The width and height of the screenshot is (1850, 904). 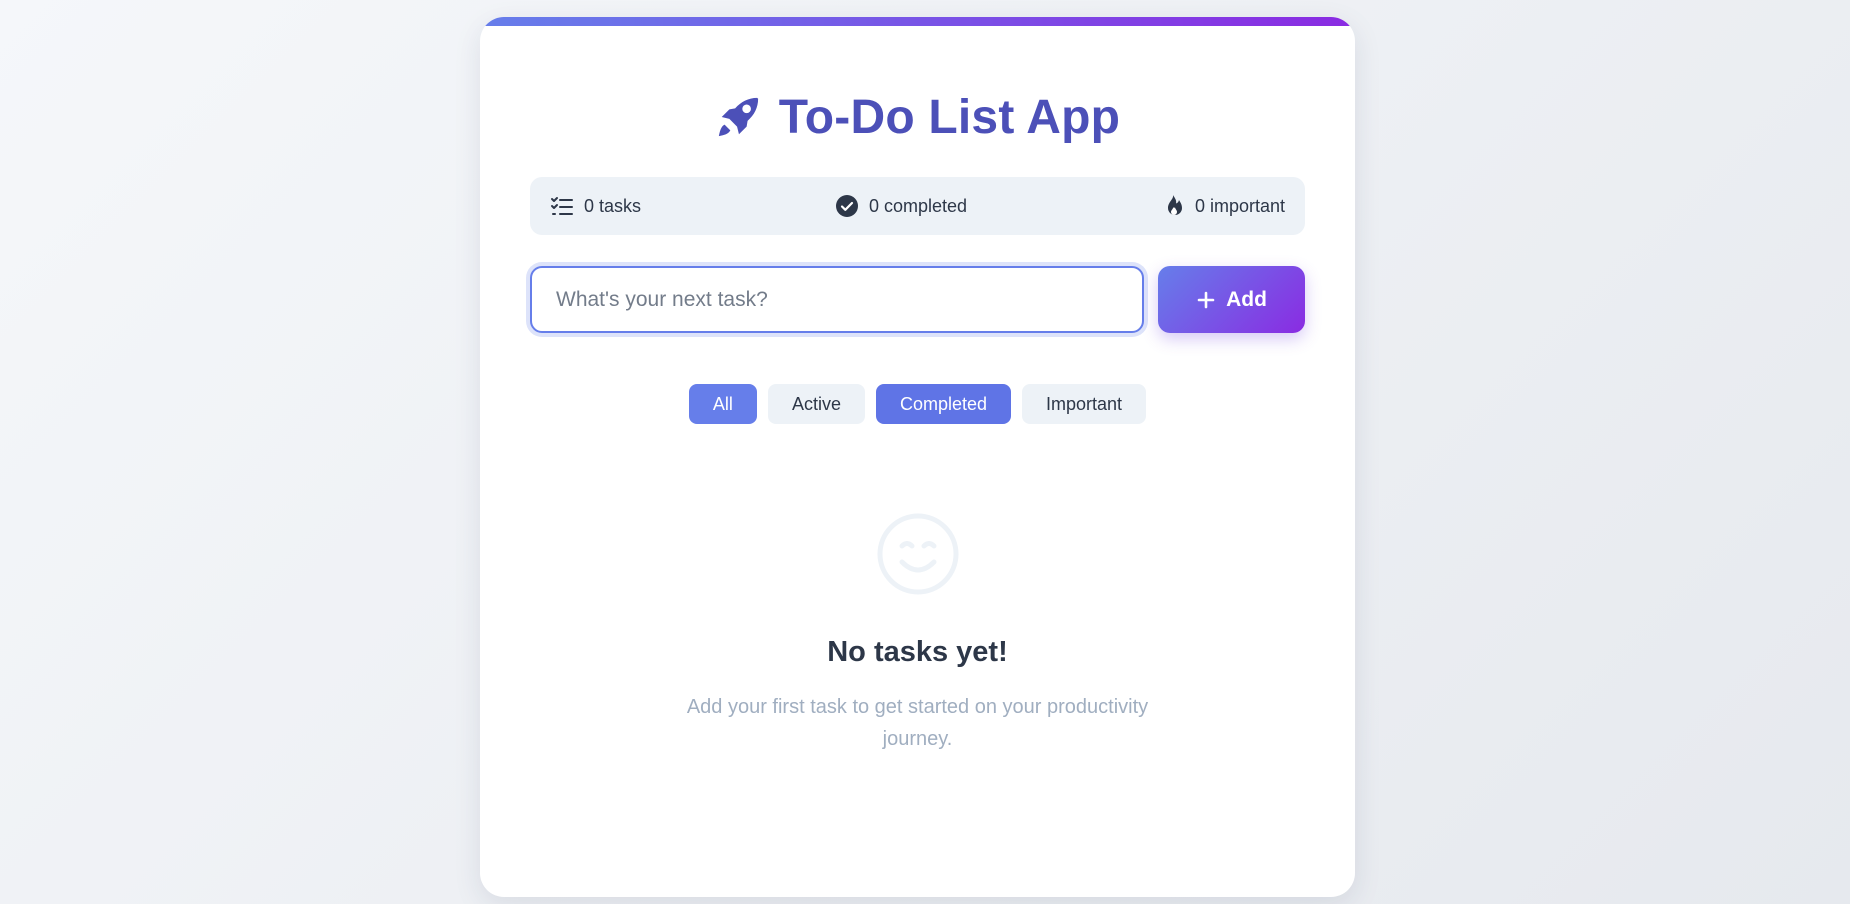 I want to click on gradient-top-bar, so click(x=917, y=21).